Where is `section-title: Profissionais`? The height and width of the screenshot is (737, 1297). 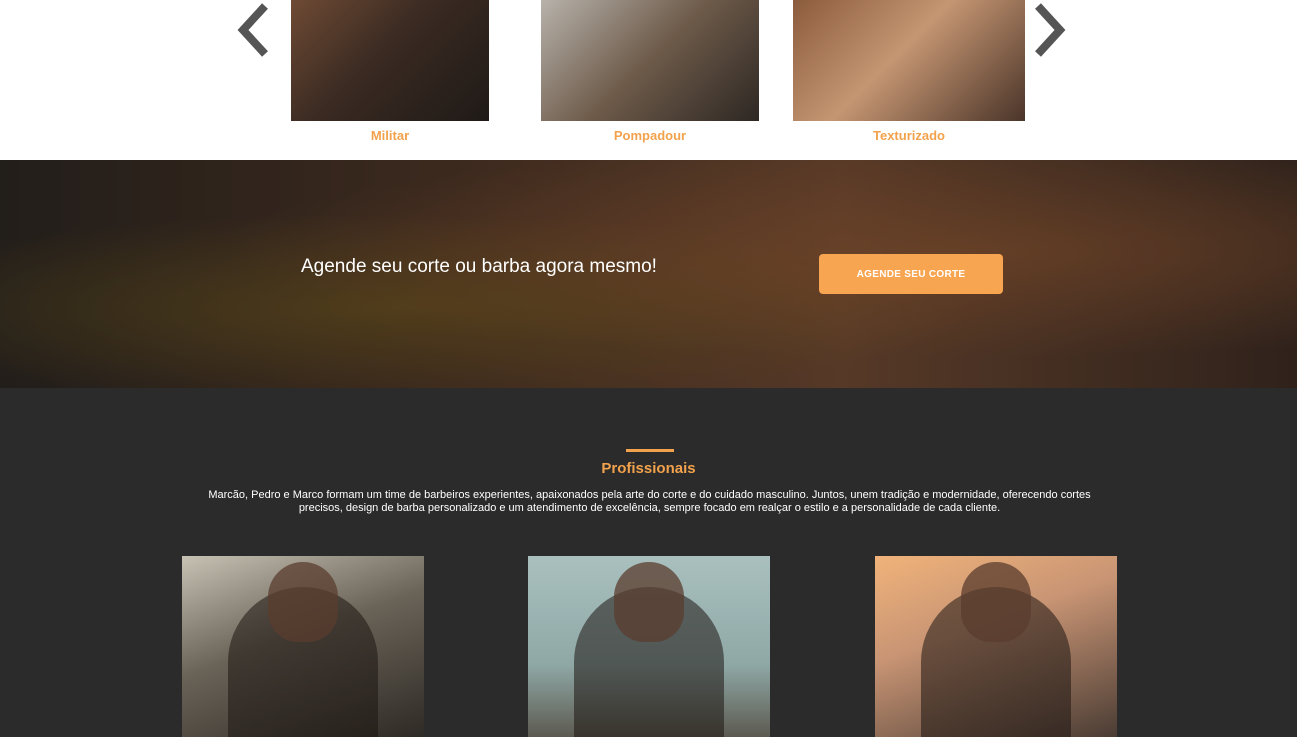 section-title: Profissionais is located at coordinates (648, 468).